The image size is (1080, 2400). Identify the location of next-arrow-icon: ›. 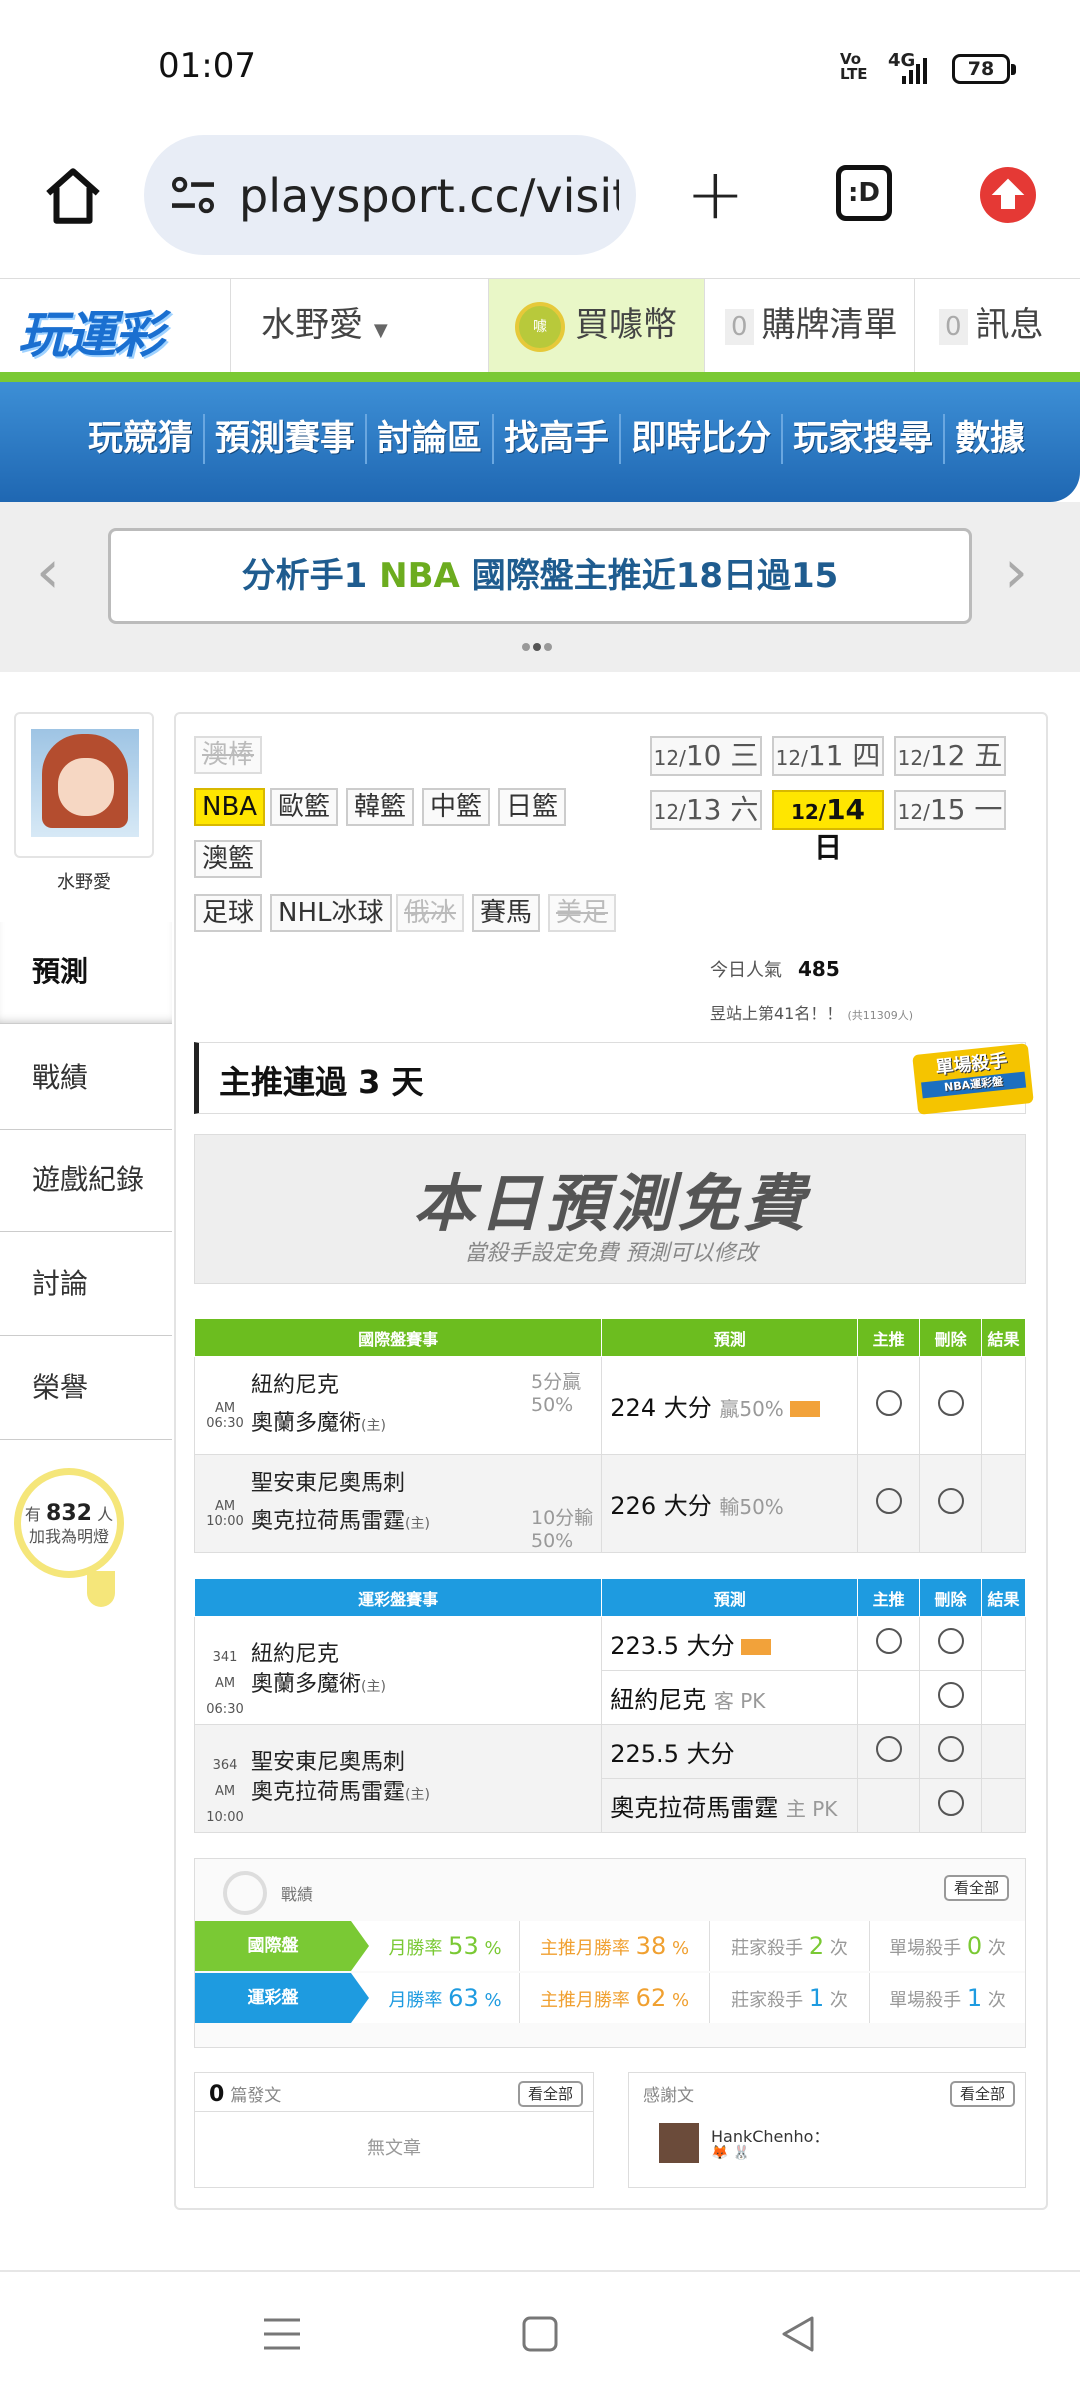
(1016, 572).